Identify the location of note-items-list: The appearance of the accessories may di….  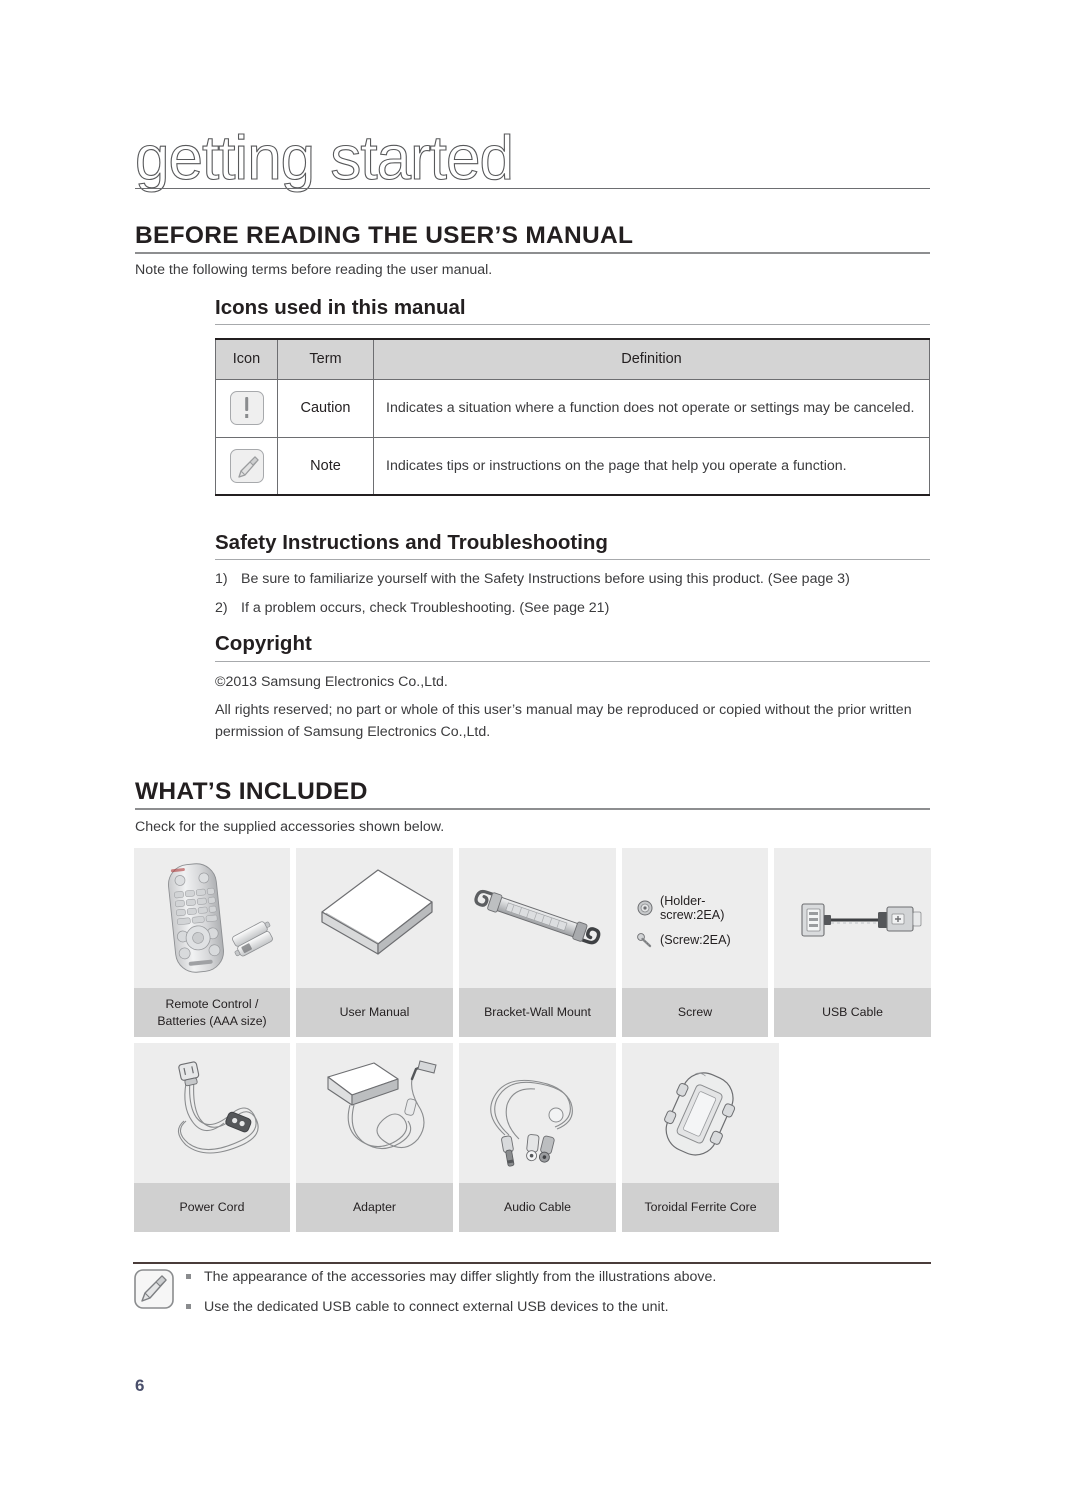
(556, 1298).